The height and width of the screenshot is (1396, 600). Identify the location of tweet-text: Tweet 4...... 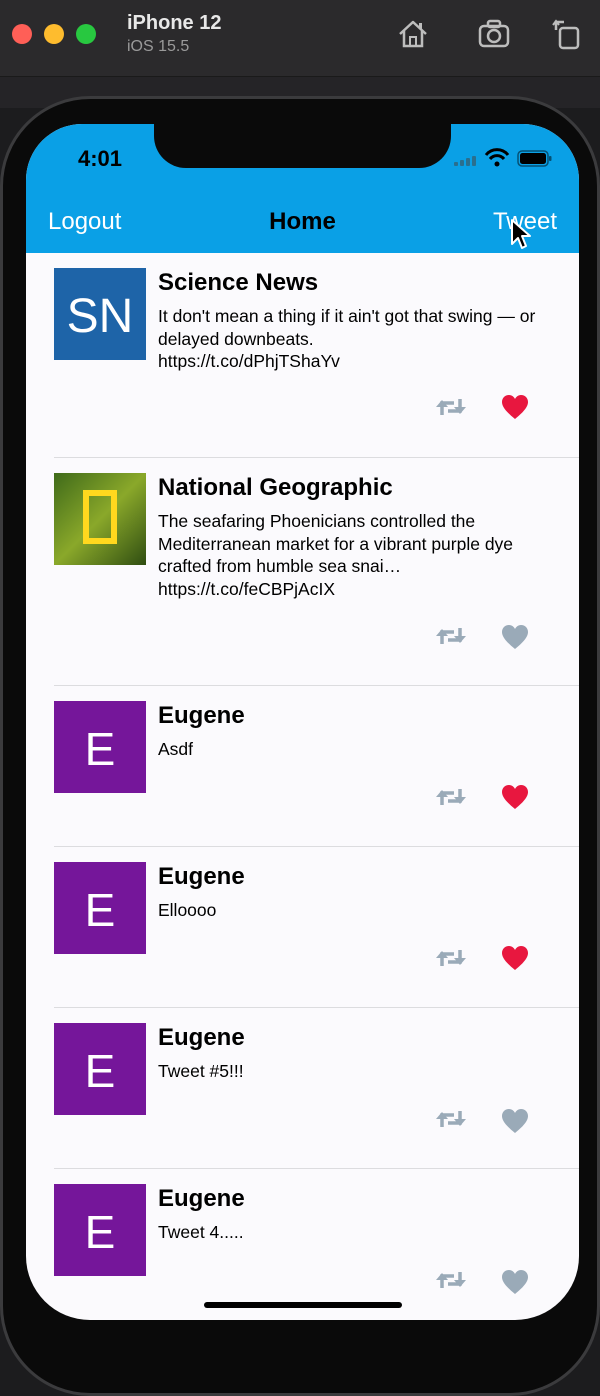
(201, 1232).